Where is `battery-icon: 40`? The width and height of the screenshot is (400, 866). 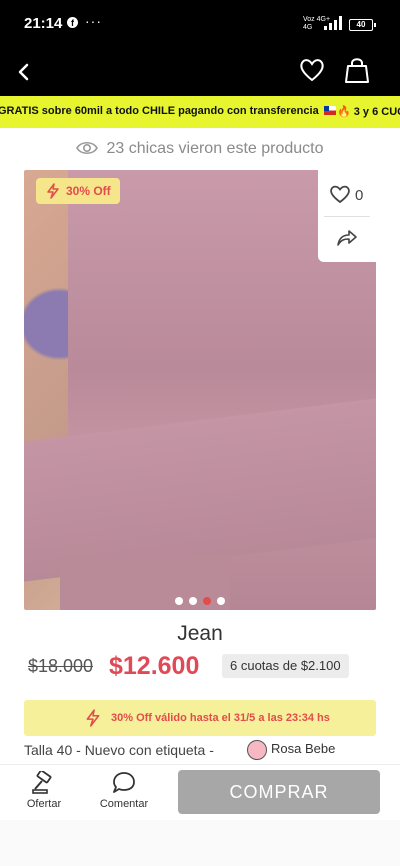
battery-icon: 40 is located at coordinates (362, 25).